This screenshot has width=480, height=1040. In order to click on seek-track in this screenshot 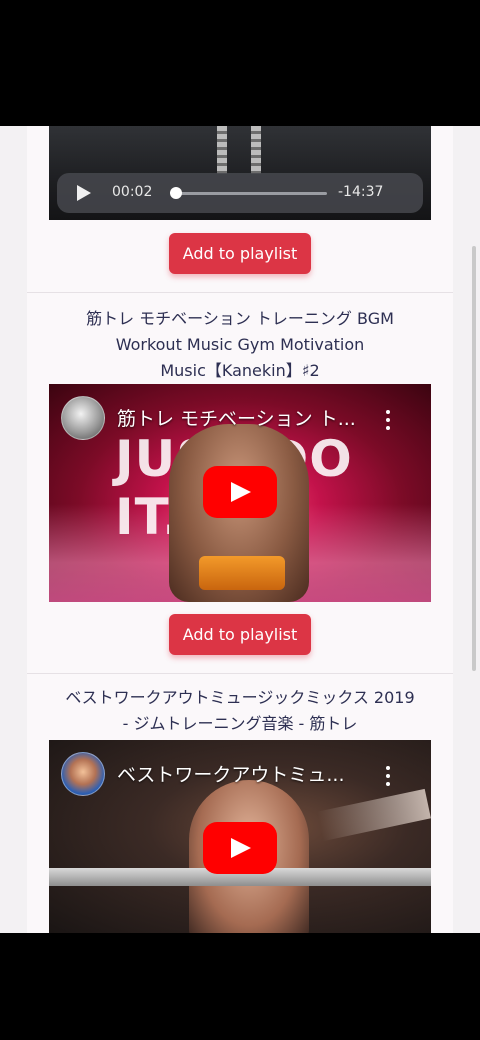, I will do `click(249, 193)`.